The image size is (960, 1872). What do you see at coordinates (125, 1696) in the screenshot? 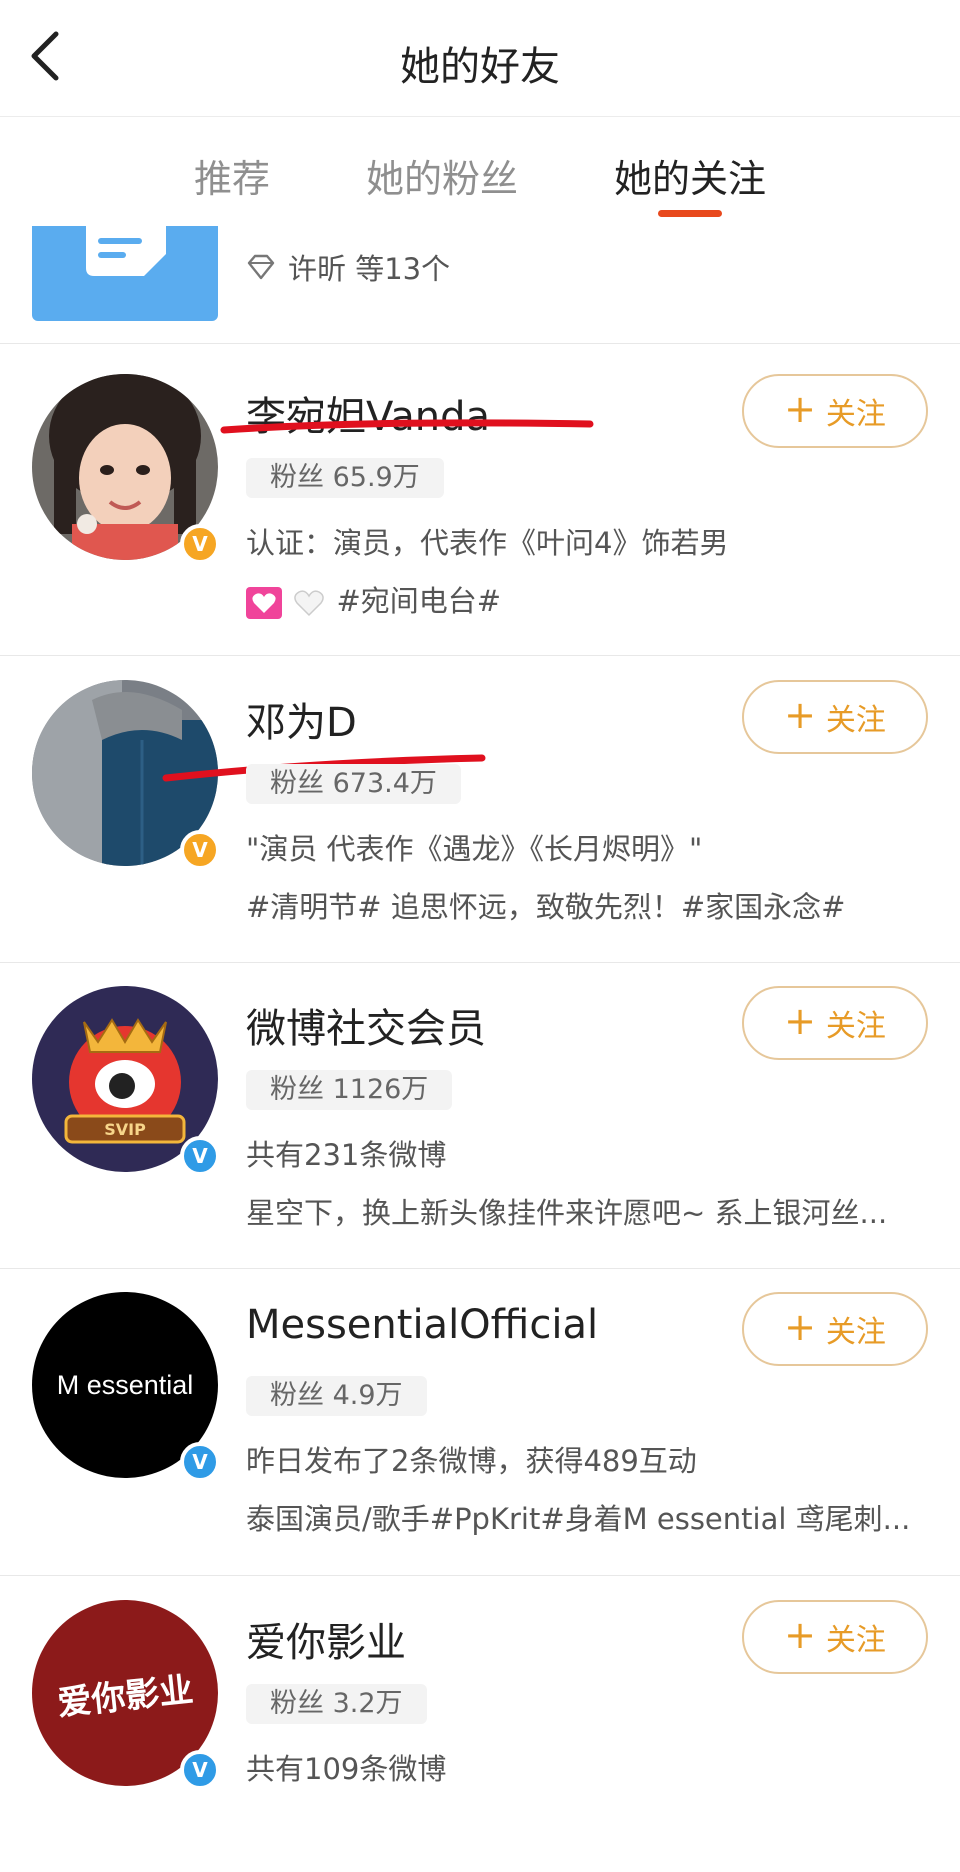
I see `avatar-logo-text: 爱你影业` at bounding box center [125, 1696].